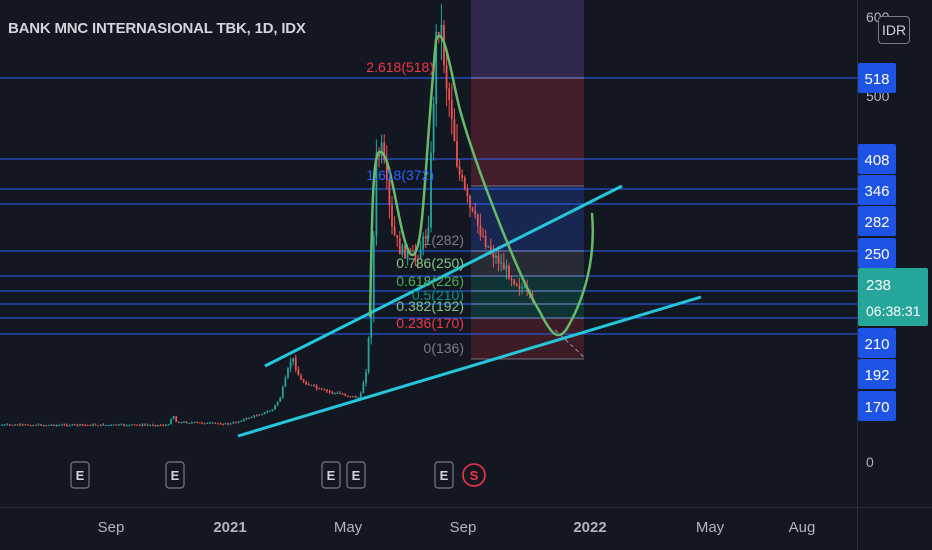  What do you see at coordinates (589, 527) in the screenshot?
I see `time-axis-label: 2022` at bounding box center [589, 527].